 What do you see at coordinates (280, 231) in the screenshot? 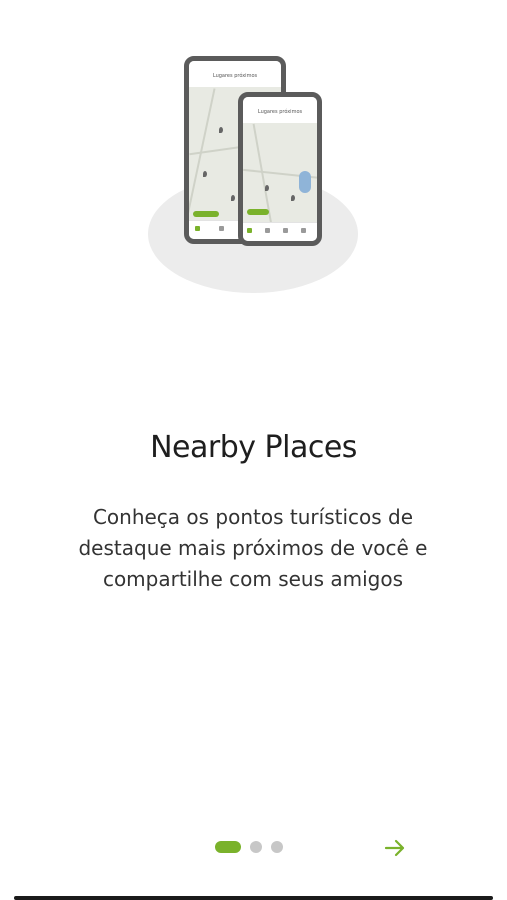
I see `phone-tab-bar` at bounding box center [280, 231].